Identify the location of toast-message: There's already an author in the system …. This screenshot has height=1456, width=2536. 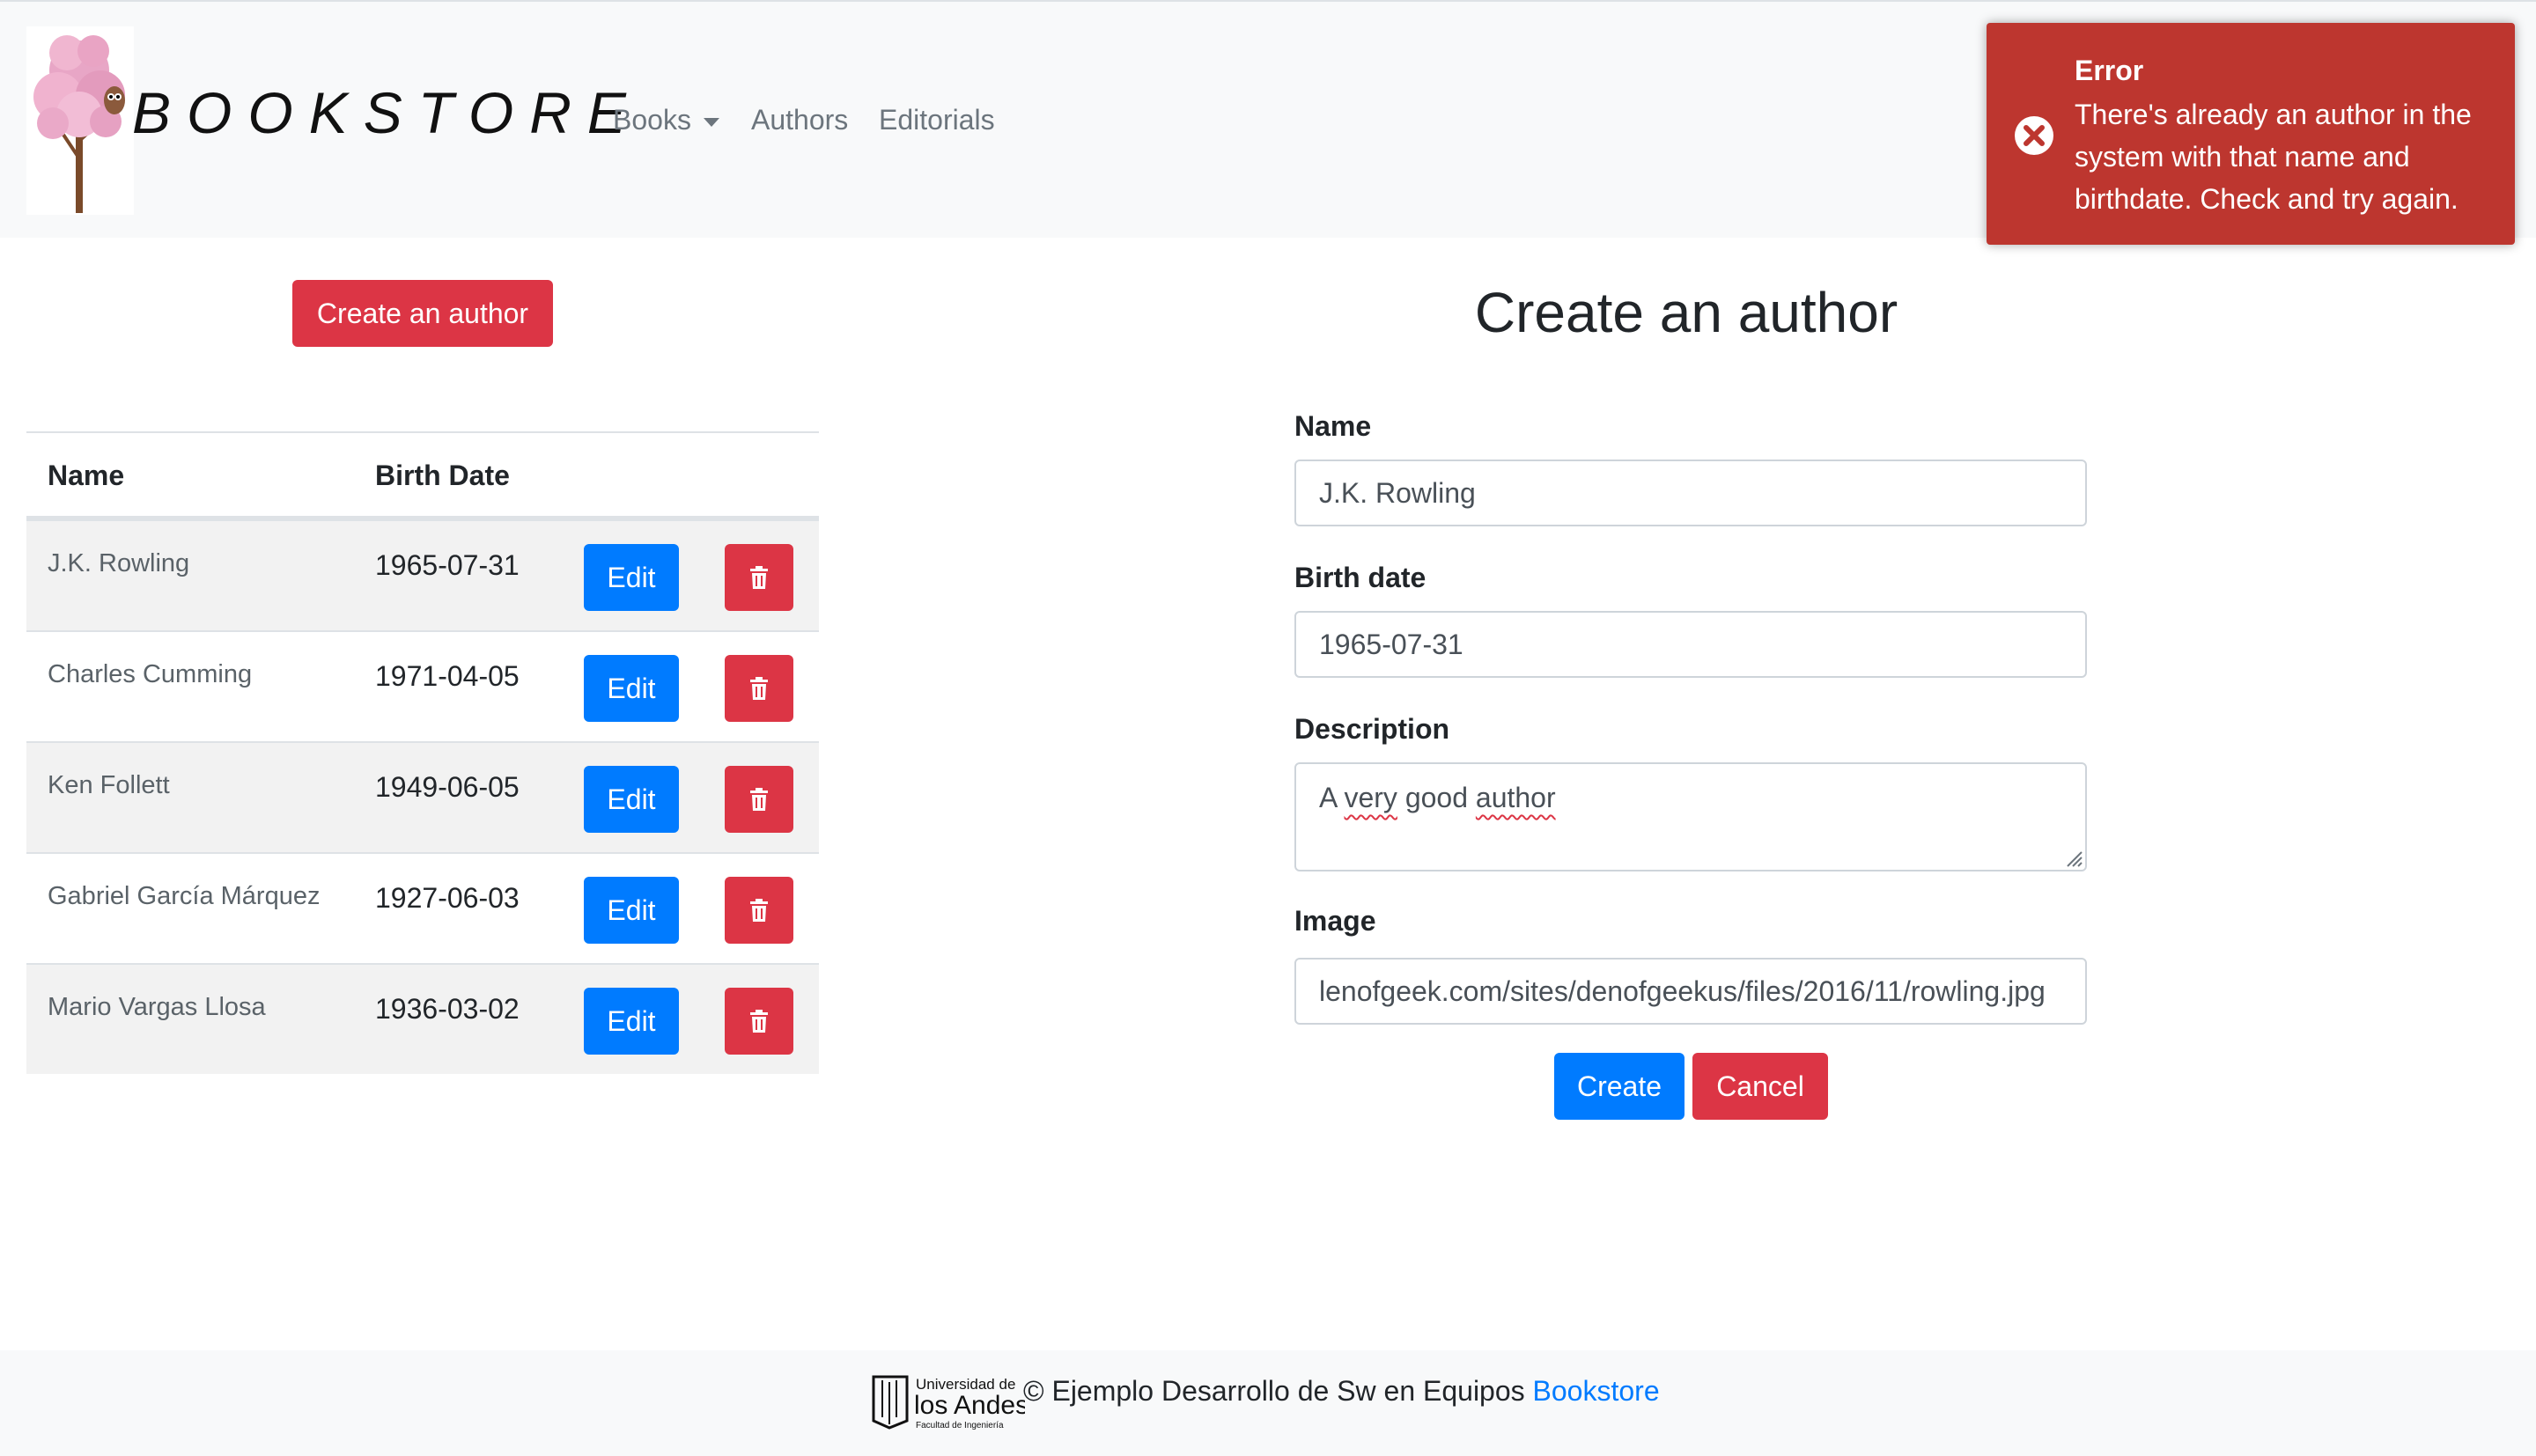
(2273, 157).